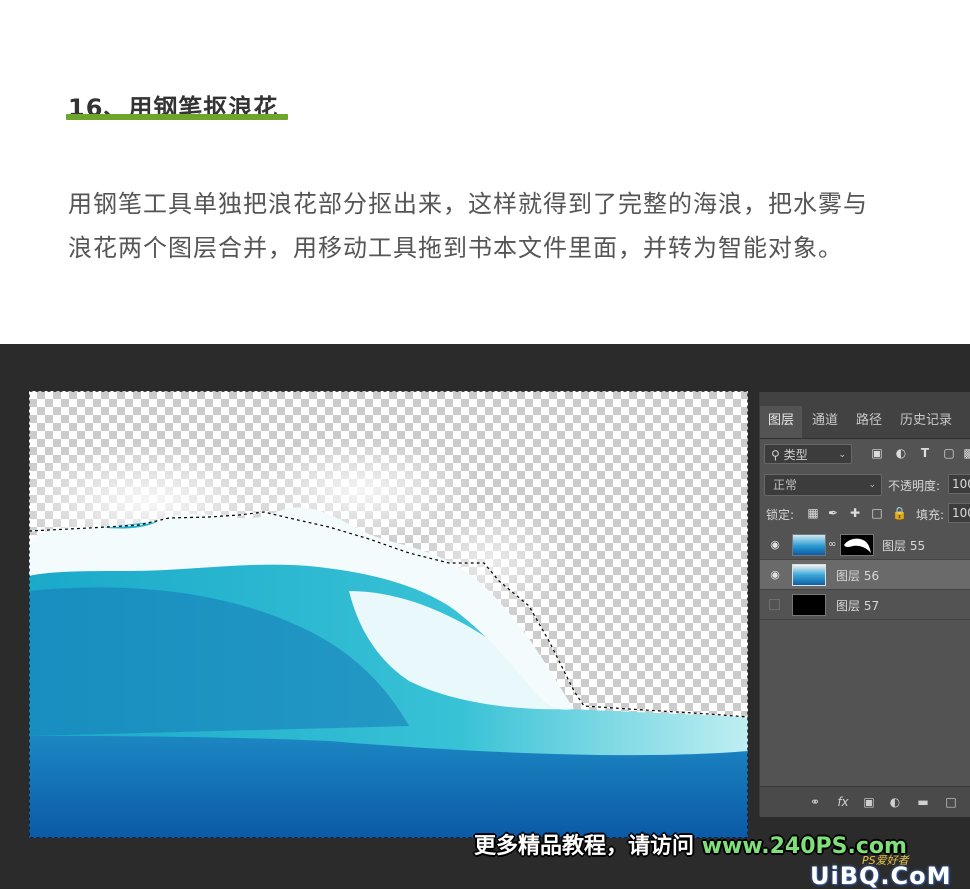  I want to click on group-folder-icon: ▬, so click(923, 802).